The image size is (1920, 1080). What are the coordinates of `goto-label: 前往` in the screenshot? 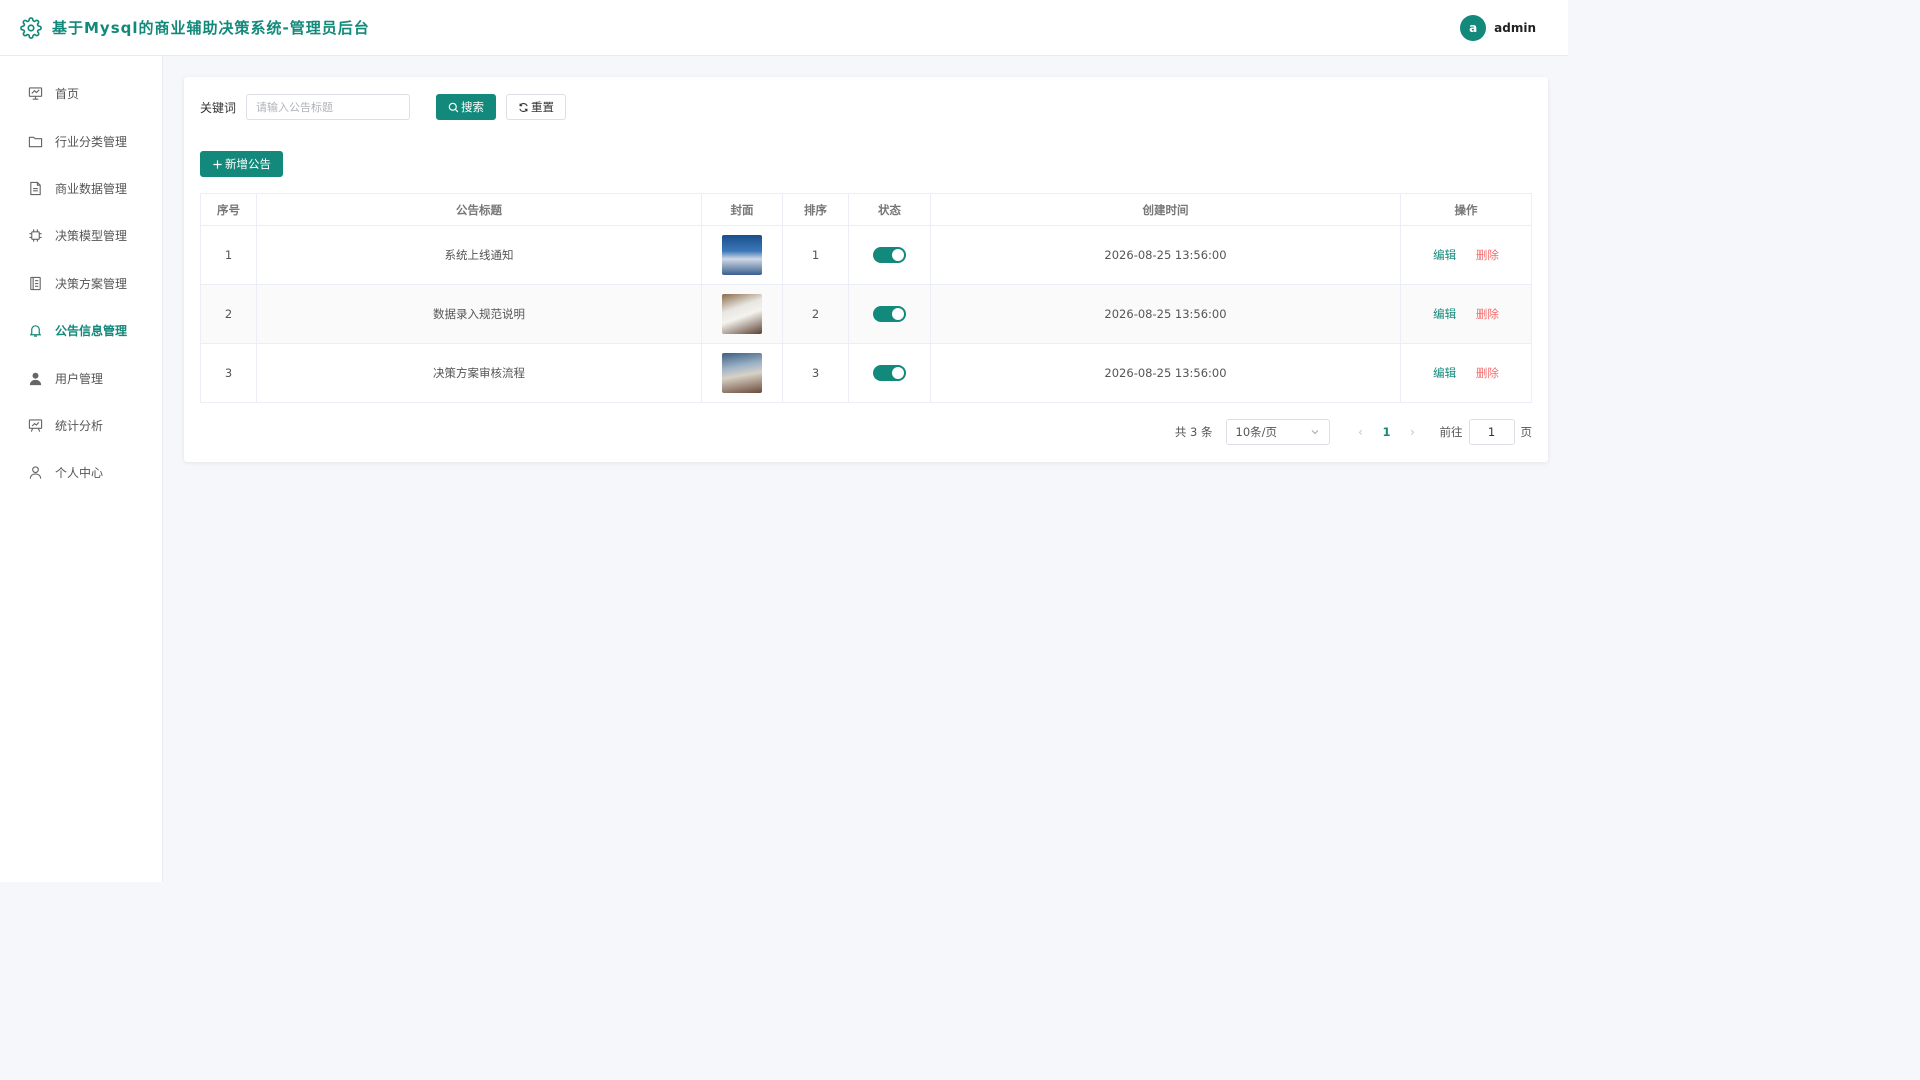 It's located at (1451, 432).